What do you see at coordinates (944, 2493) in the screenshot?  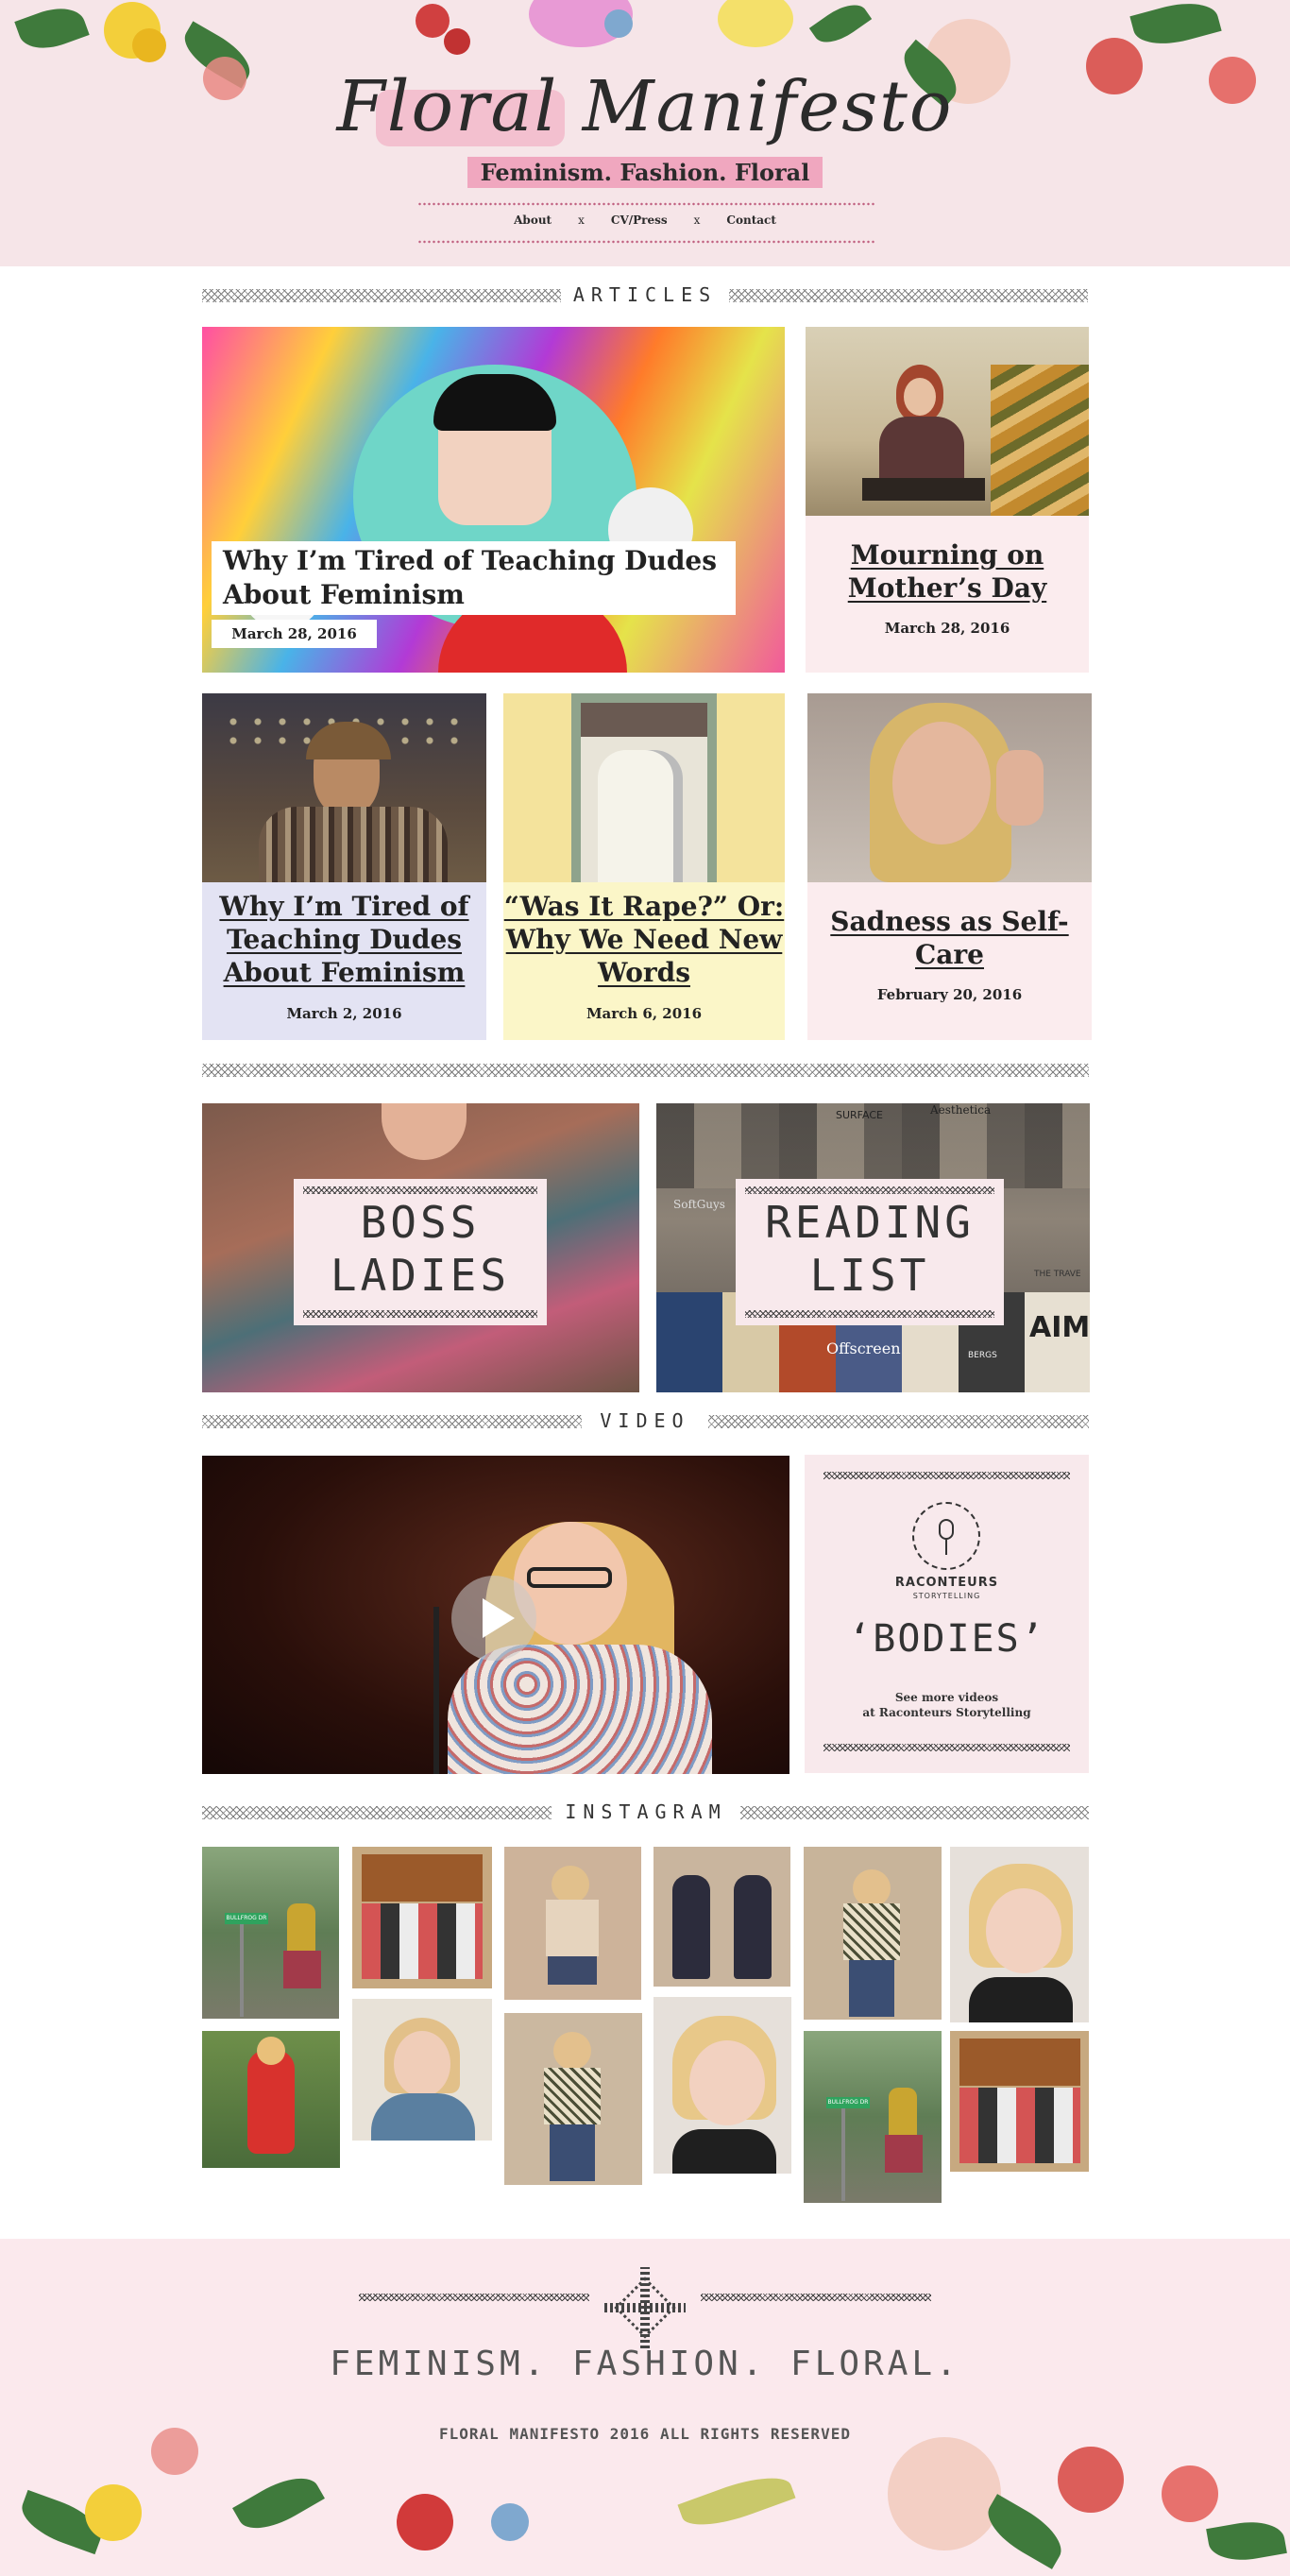 I see `peach-flower-decoration` at bounding box center [944, 2493].